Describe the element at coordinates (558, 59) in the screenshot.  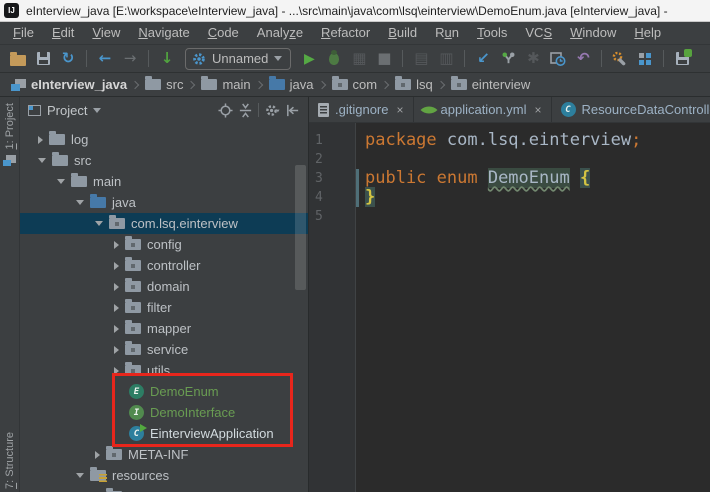
I see `local-history-icon` at that location.